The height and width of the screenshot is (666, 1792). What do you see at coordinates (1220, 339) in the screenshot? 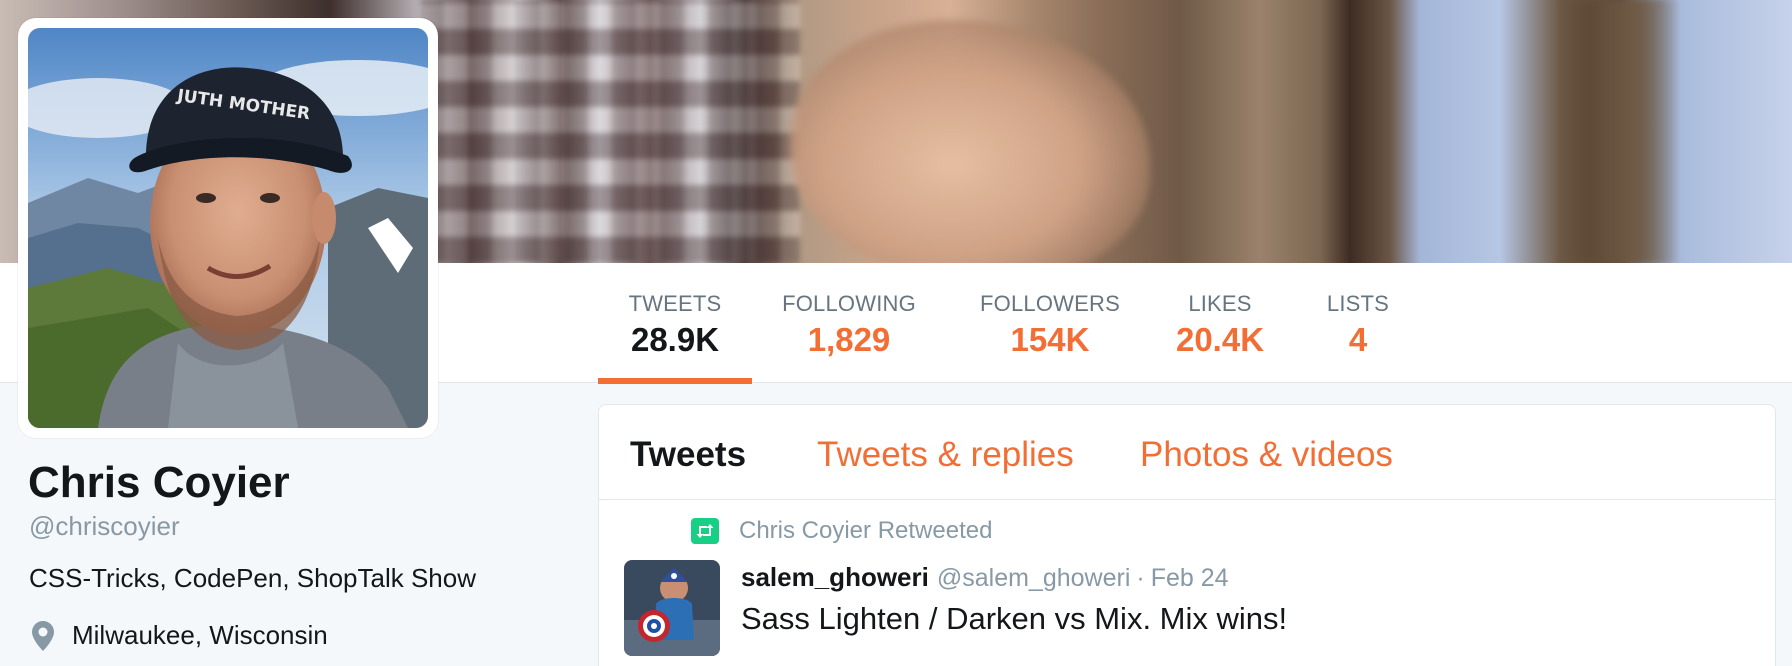
I see `nav-stat-value: 20.4K` at bounding box center [1220, 339].